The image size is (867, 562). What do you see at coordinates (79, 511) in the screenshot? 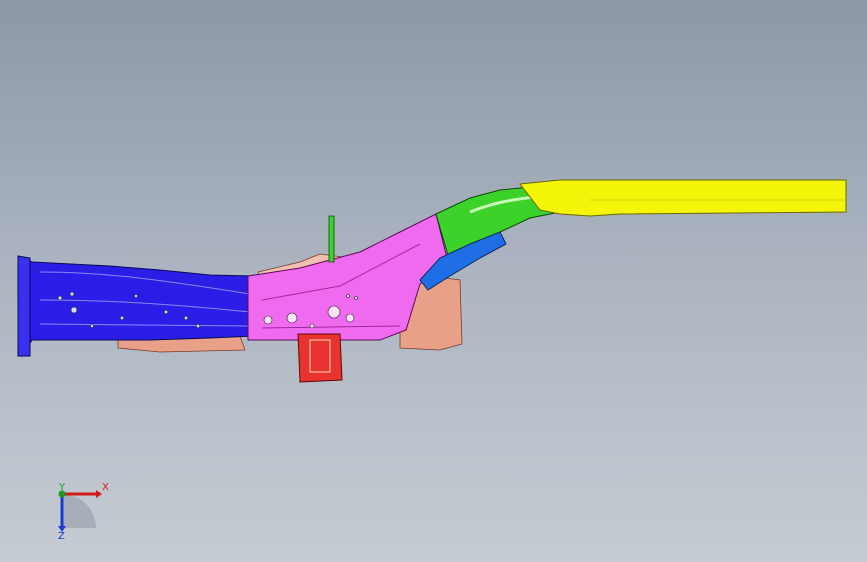
I see `triad-shadow` at bounding box center [79, 511].